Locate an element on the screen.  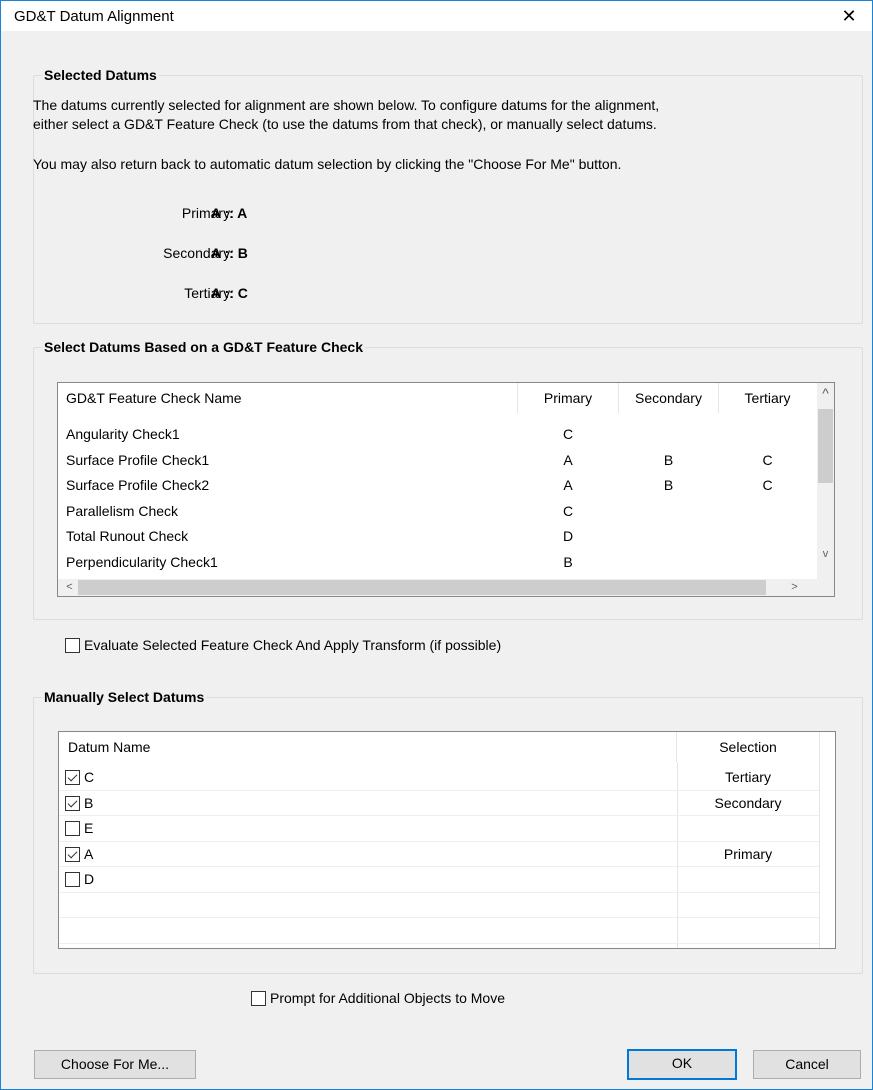
cancel-button: Cancel is located at coordinates (807, 1064).